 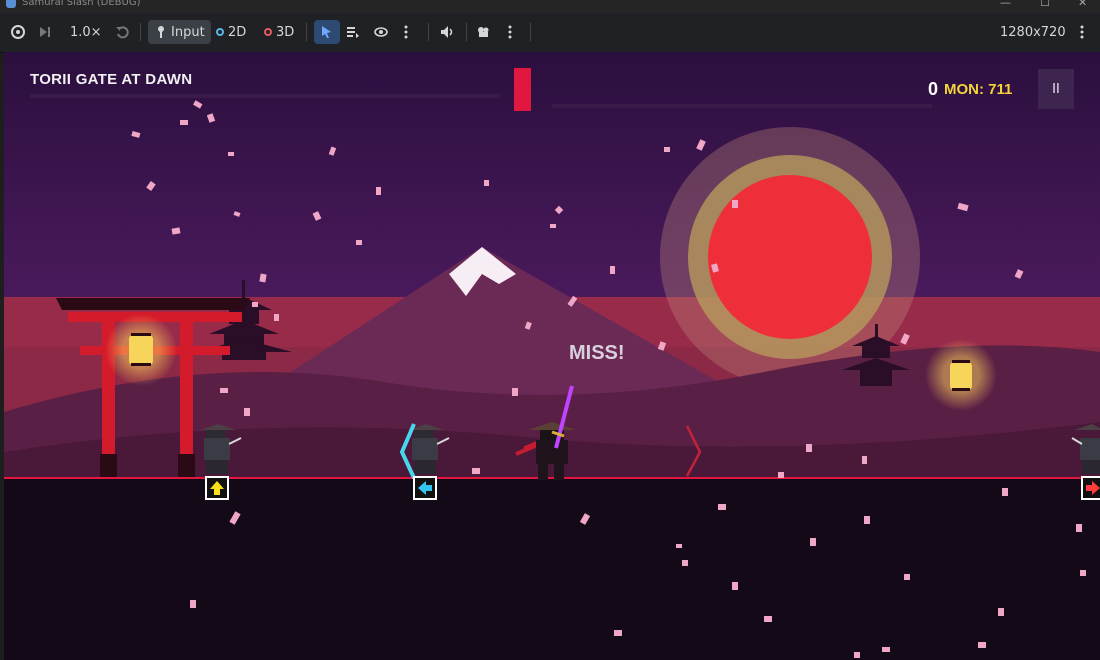 I want to click on maximize-icon: ☐, so click(x=1045, y=4).